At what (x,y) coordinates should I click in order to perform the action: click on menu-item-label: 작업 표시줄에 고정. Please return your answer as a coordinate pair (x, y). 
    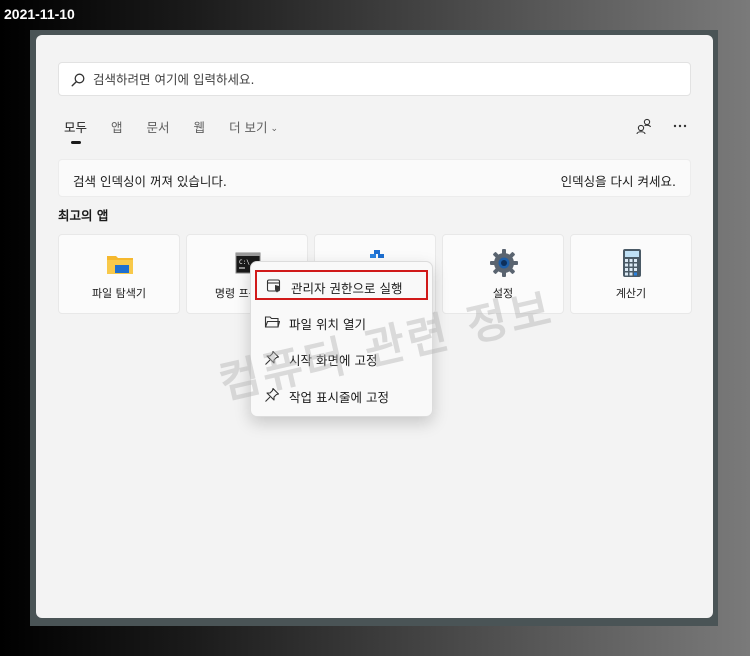
    Looking at the image, I should click on (339, 397).